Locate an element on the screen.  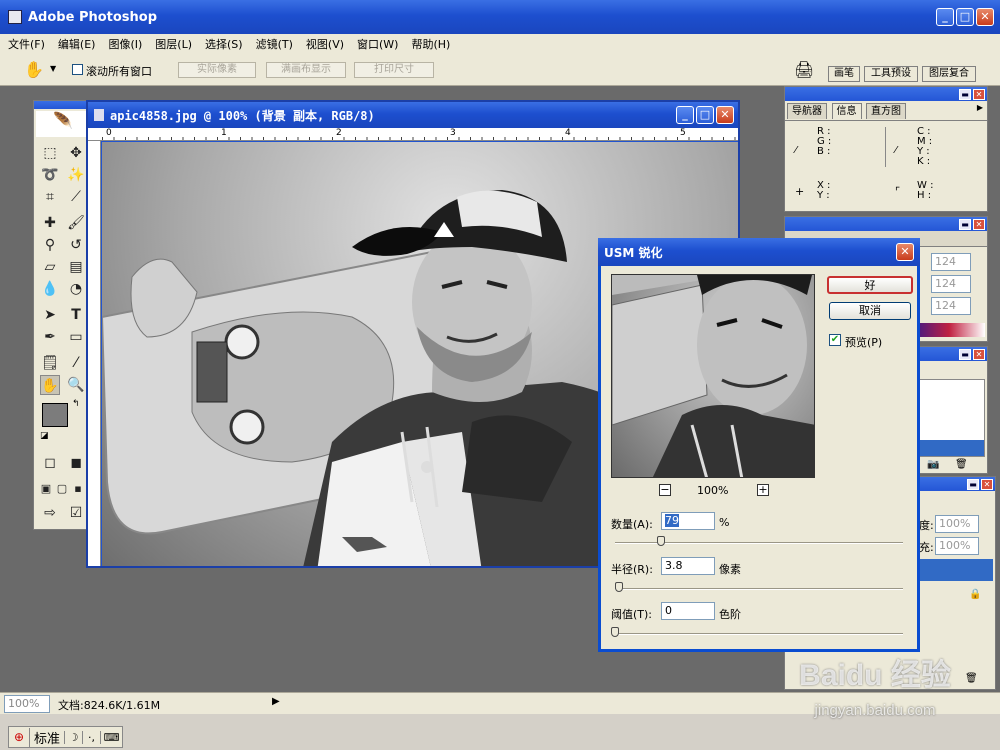
info-minimize-button: ▬ is located at coordinates (965, 94).